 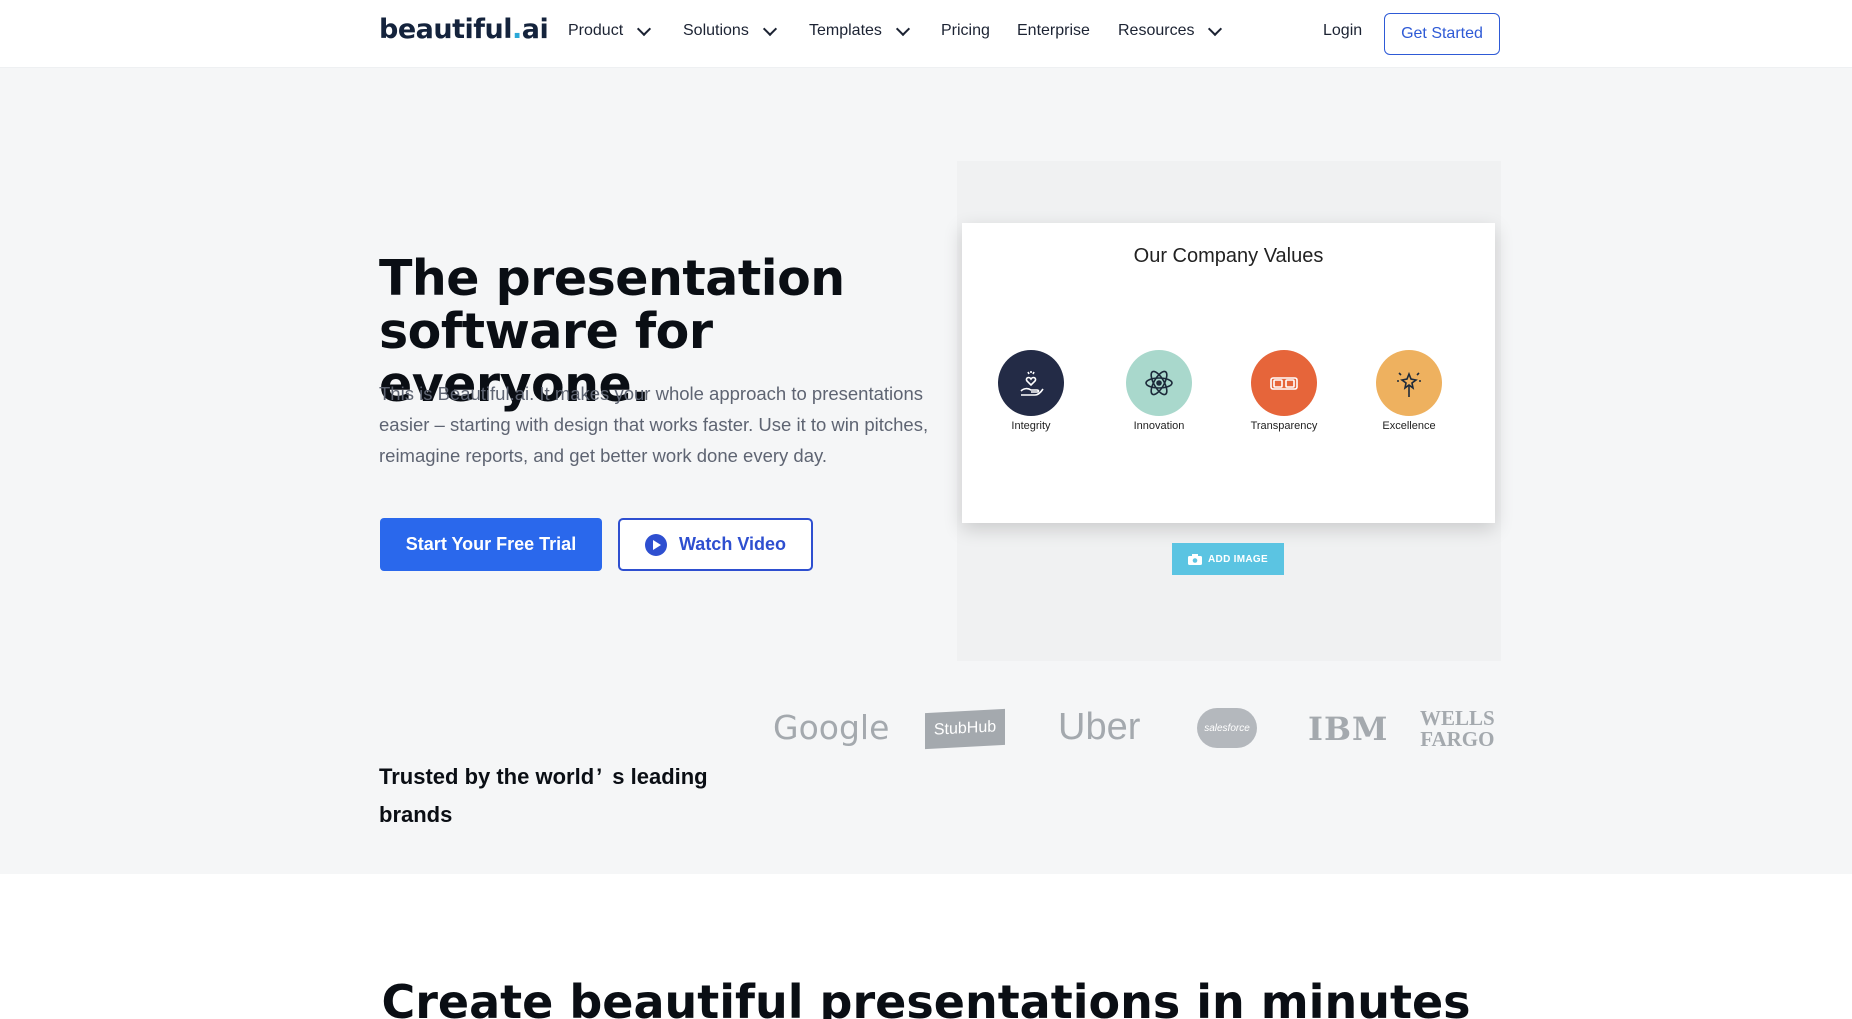 What do you see at coordinates (1342, 31) in the screenshot?
I see `login-link: Login` at bounding box center [1342, 31].